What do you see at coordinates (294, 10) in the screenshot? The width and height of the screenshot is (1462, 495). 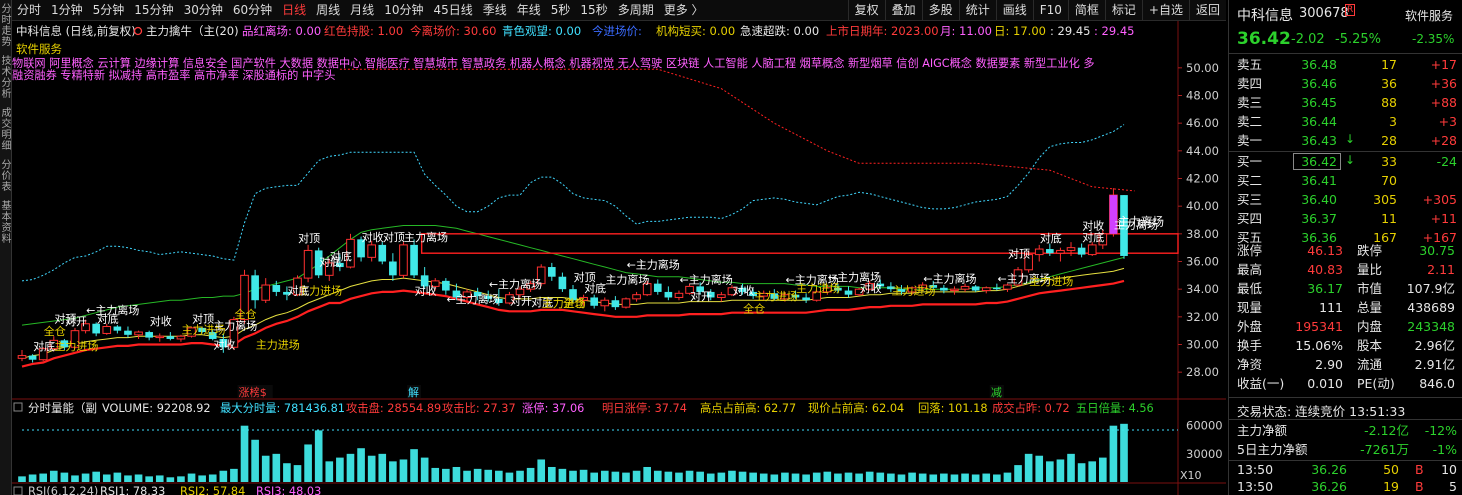 I see `period-tab-6: 日线` at bounding box center [294, 10].